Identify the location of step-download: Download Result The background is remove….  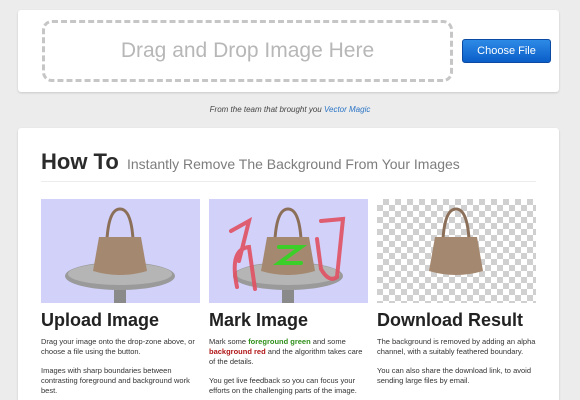
(456, 297).